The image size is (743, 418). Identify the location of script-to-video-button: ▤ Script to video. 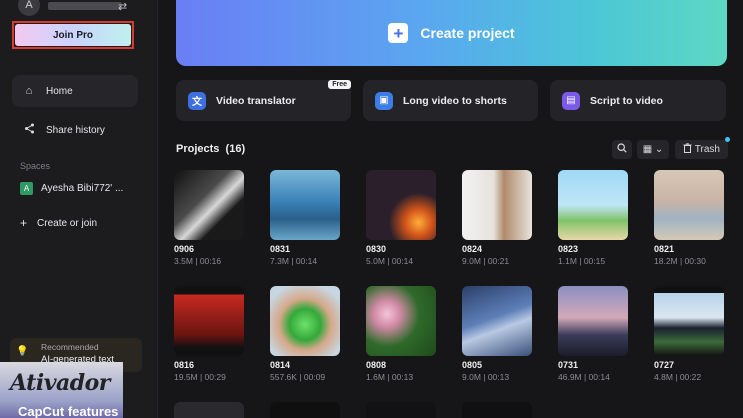
(638, 100).